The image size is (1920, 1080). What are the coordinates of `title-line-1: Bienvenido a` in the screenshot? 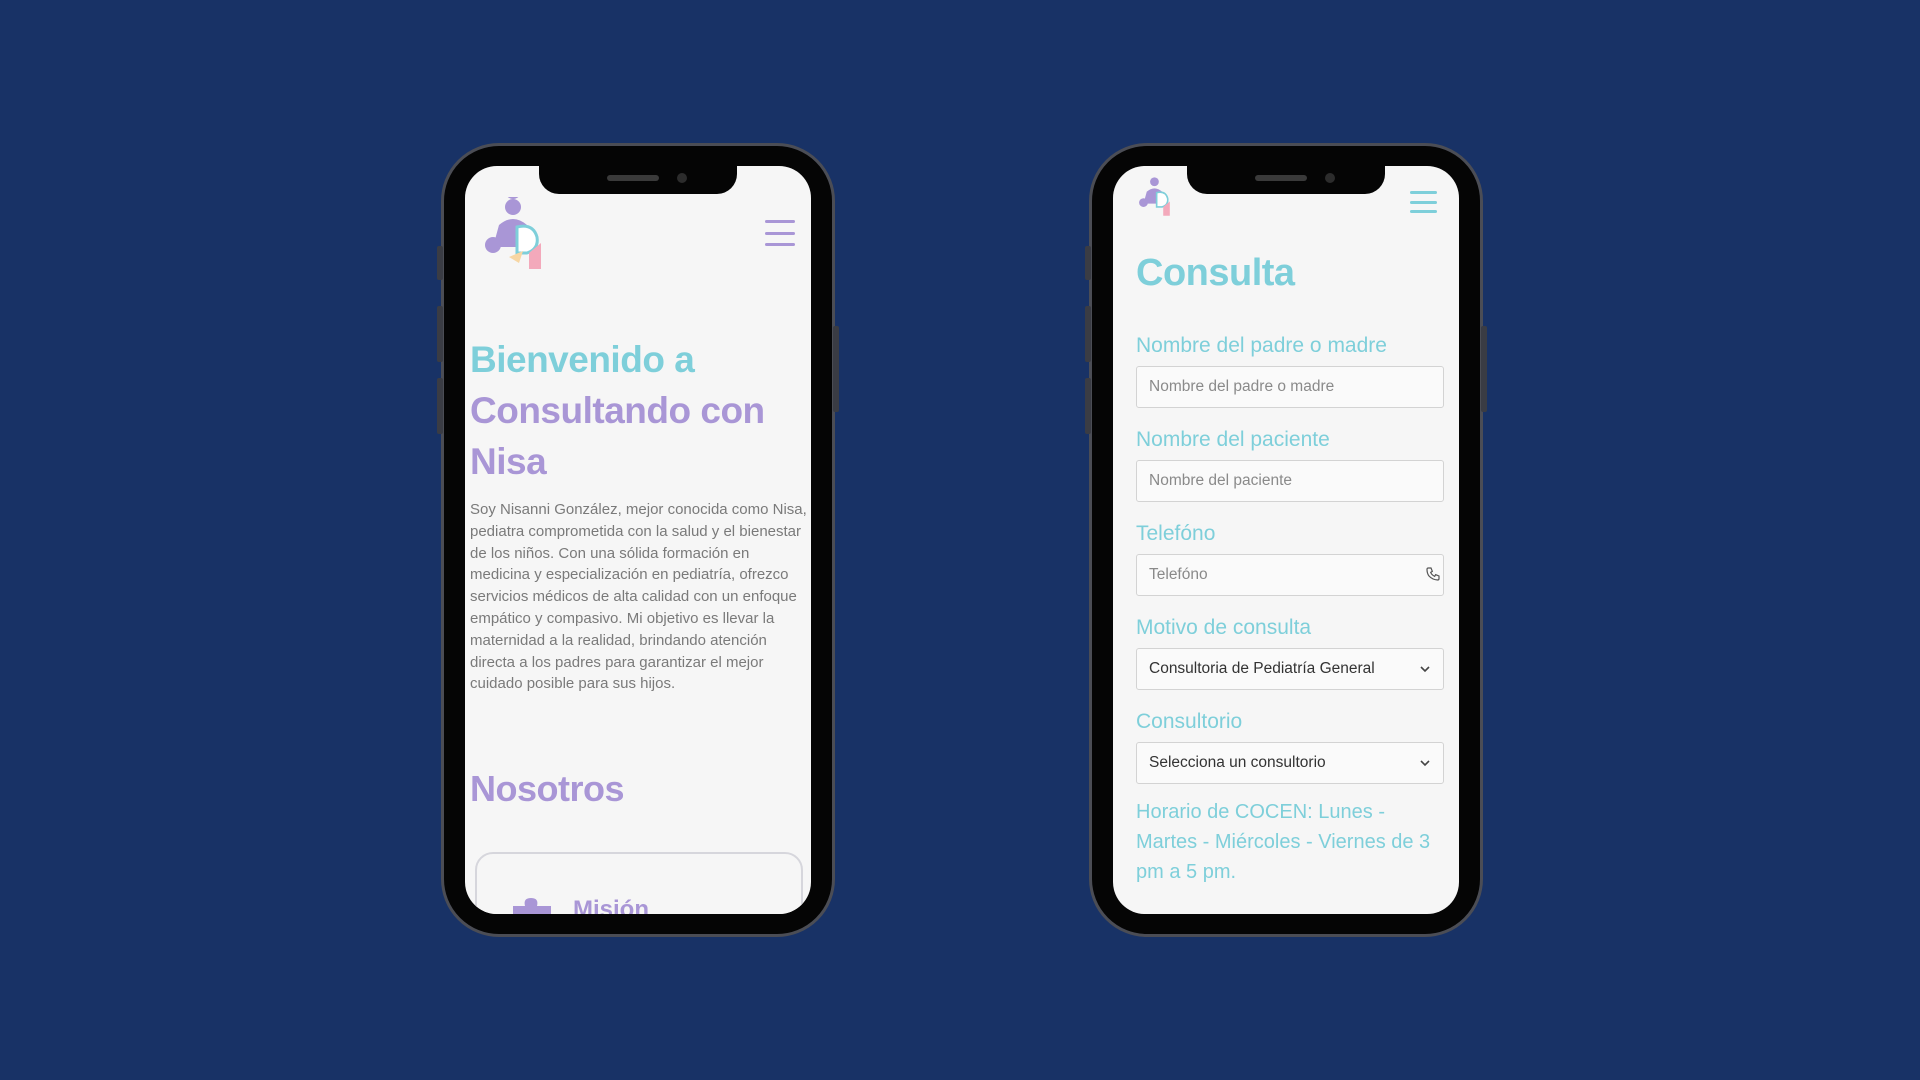 It's located at (582, 359).